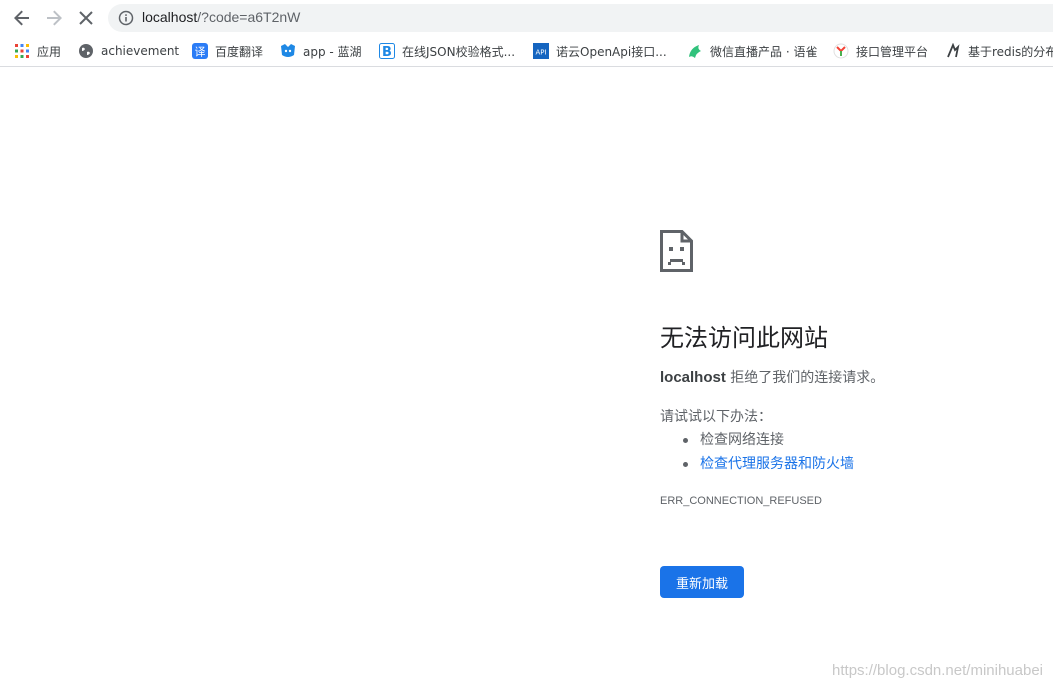  I want to click on watermark: https://blog.csdn.net/minihuabei, so click(937, 670).